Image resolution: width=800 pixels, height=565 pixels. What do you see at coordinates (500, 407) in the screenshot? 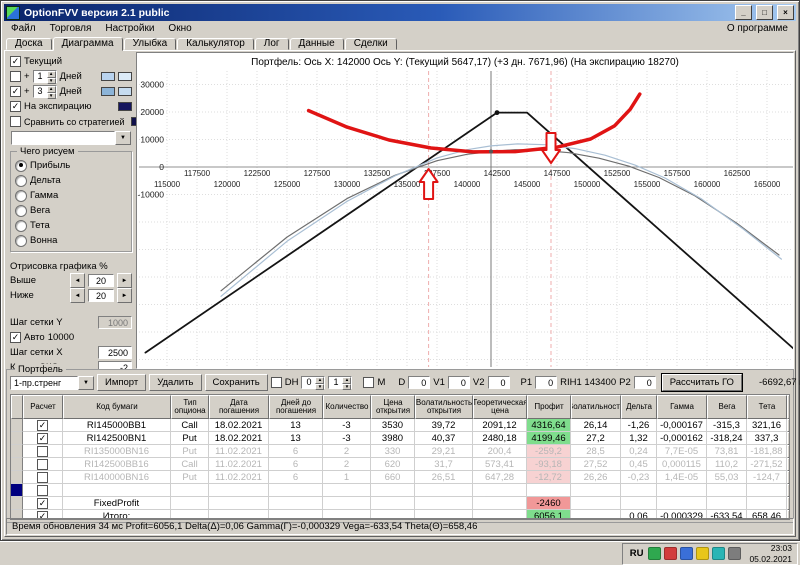
I see `column-header: Теоретическая цена` at bounding box center [500, 407].